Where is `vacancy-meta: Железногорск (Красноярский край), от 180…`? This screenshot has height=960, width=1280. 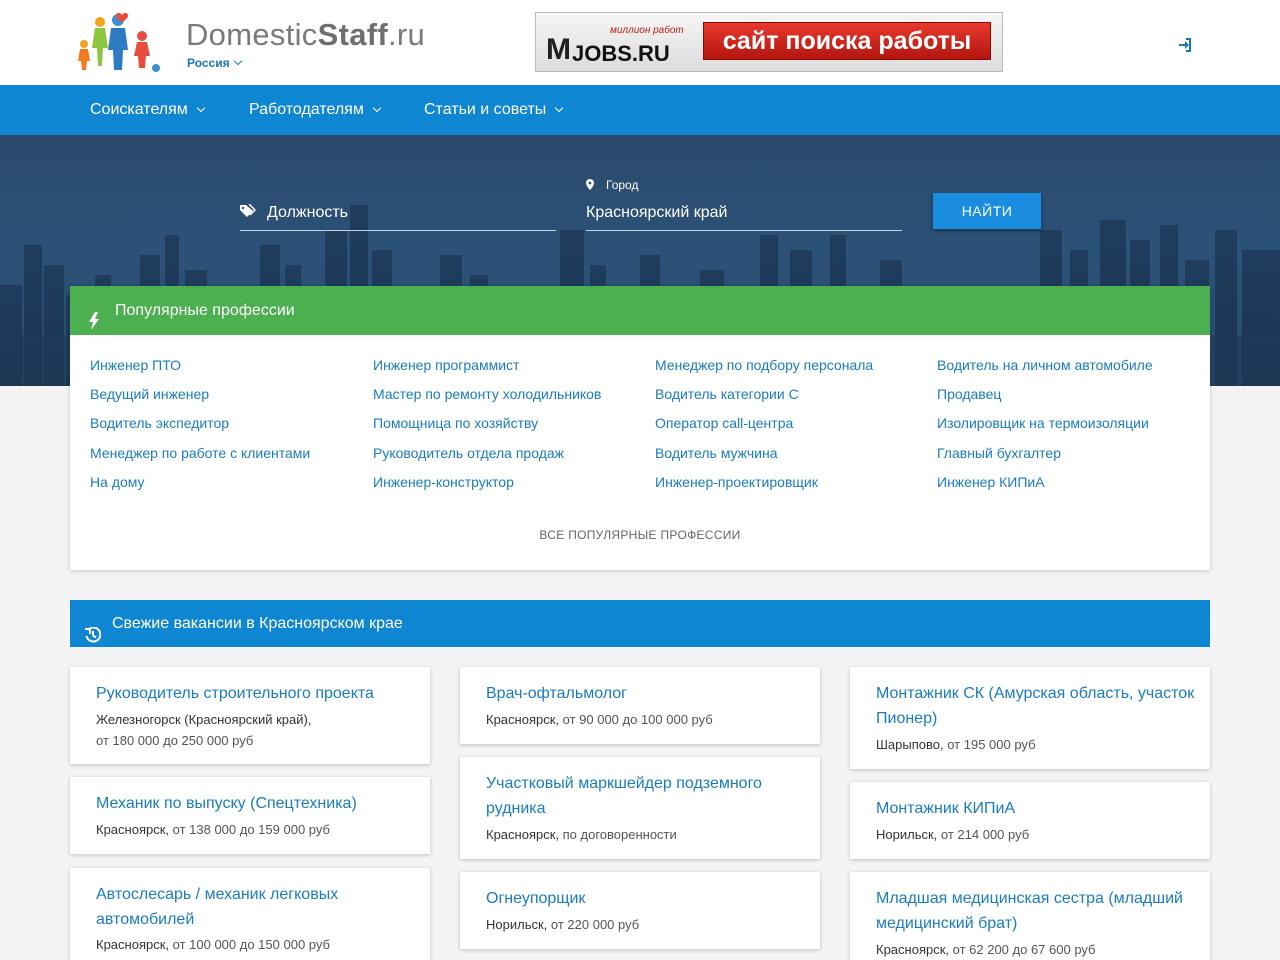 vacancy-meta: Железногорск (Красноярский край), от 180… is located at coordinates (256, 730).